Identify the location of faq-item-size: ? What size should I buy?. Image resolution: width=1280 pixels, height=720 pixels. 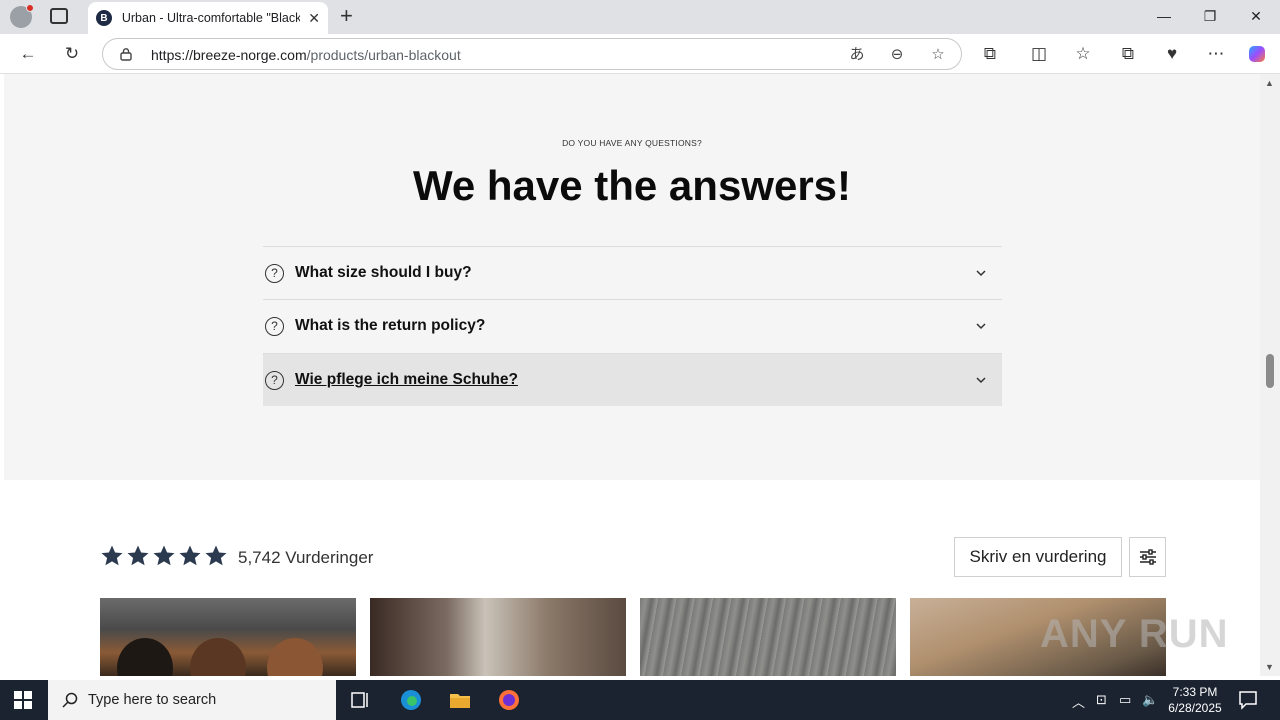
(632, 272).